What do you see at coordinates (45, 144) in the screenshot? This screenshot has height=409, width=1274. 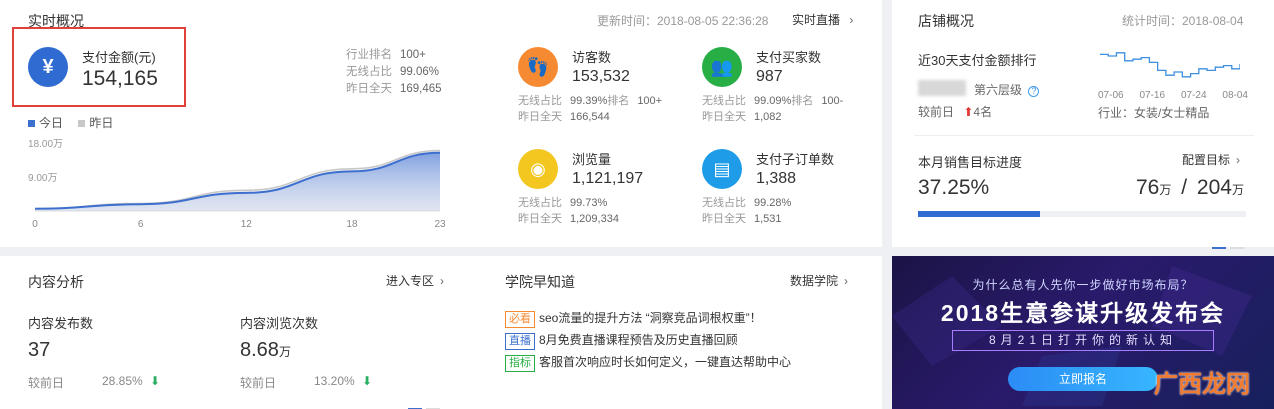 I see `y-tick-label: 18.00万` at bounding box center [45, 144].